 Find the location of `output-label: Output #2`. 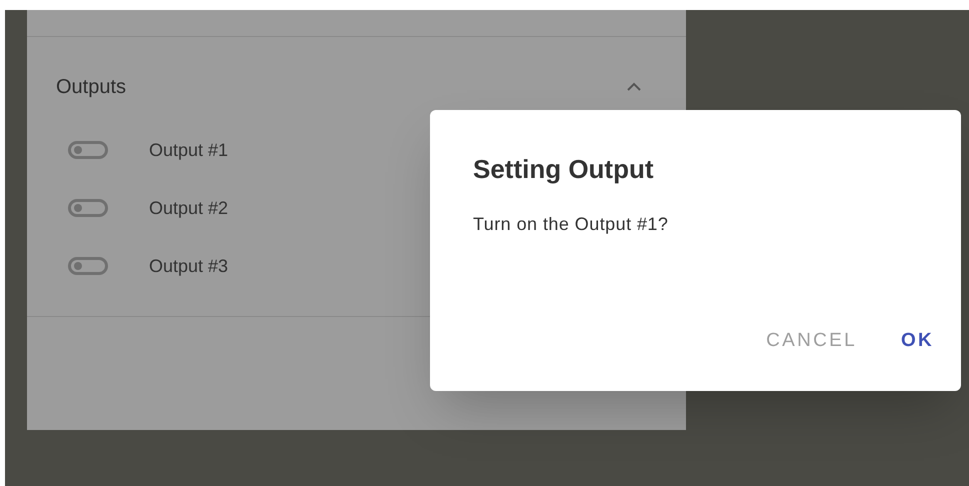

output-label: Output #2 is located at coordinates (188, 208).